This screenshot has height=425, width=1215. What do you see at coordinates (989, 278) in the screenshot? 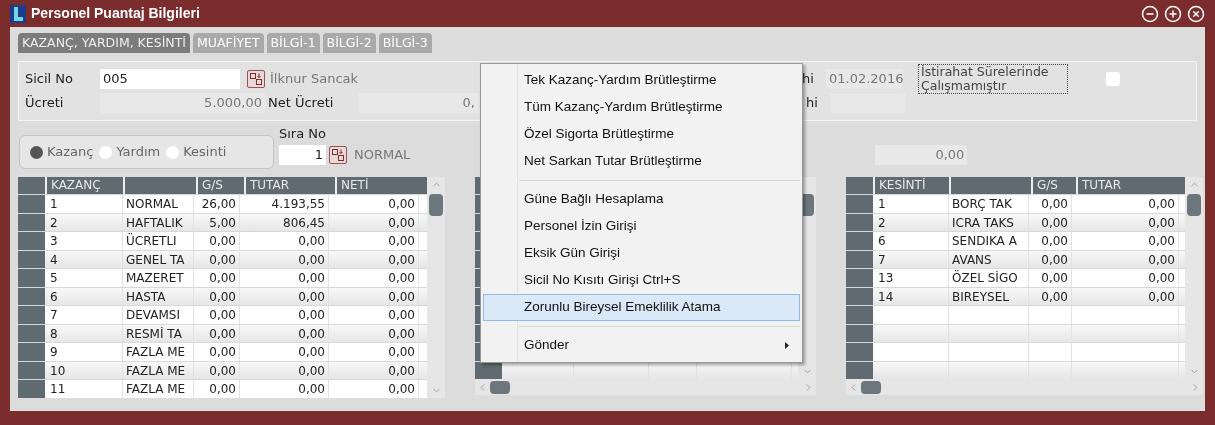
I see `table-cell: ÖZEL SİGO` at bounding box center [989, 278].